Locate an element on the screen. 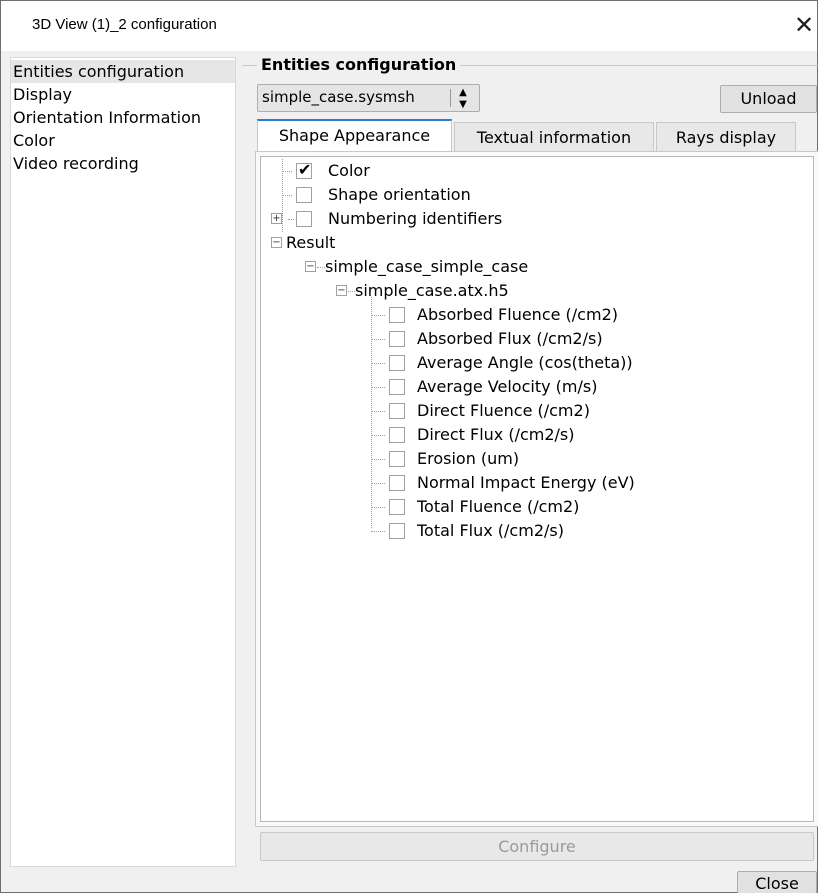 Image resolution: width=818 pixels, height=893 pixels. tree-node-label: Normal Impact Energy (eV) is located at coordinates (526, 482).